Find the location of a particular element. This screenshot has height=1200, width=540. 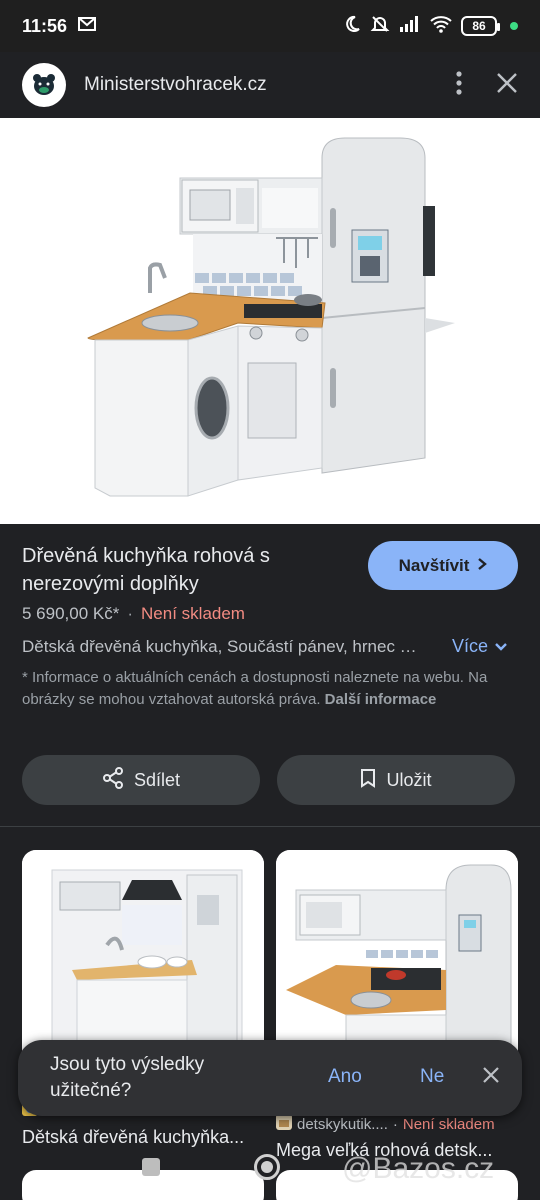

more-button: Více is located at coordinates (480, 646).